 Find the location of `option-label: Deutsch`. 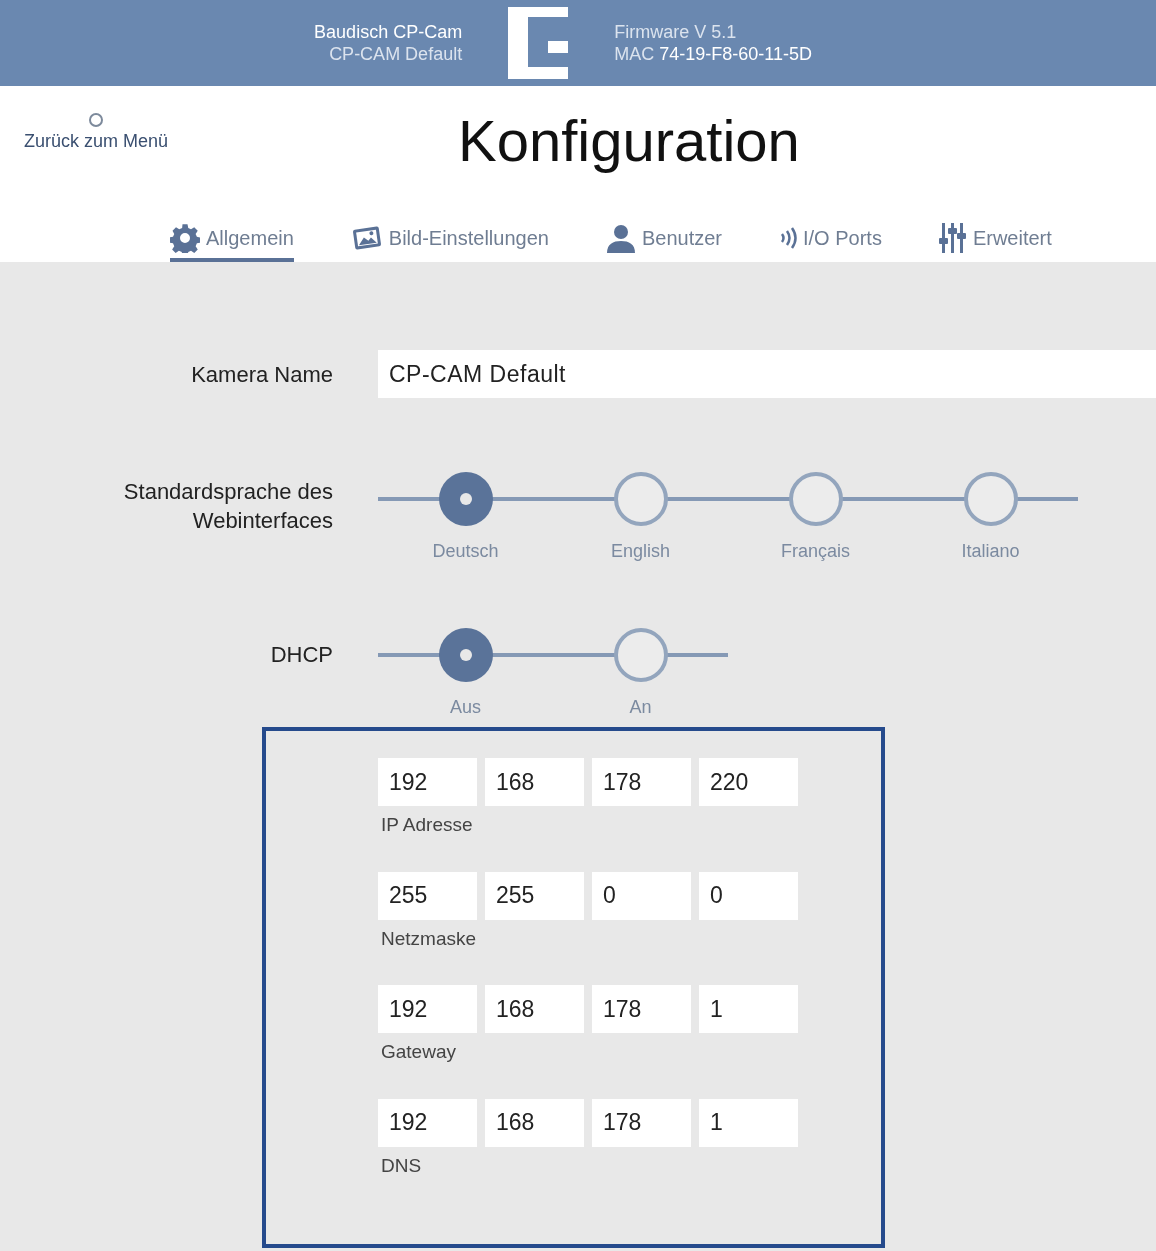

option-label: Deutsch is located at coordinates (465, 551).